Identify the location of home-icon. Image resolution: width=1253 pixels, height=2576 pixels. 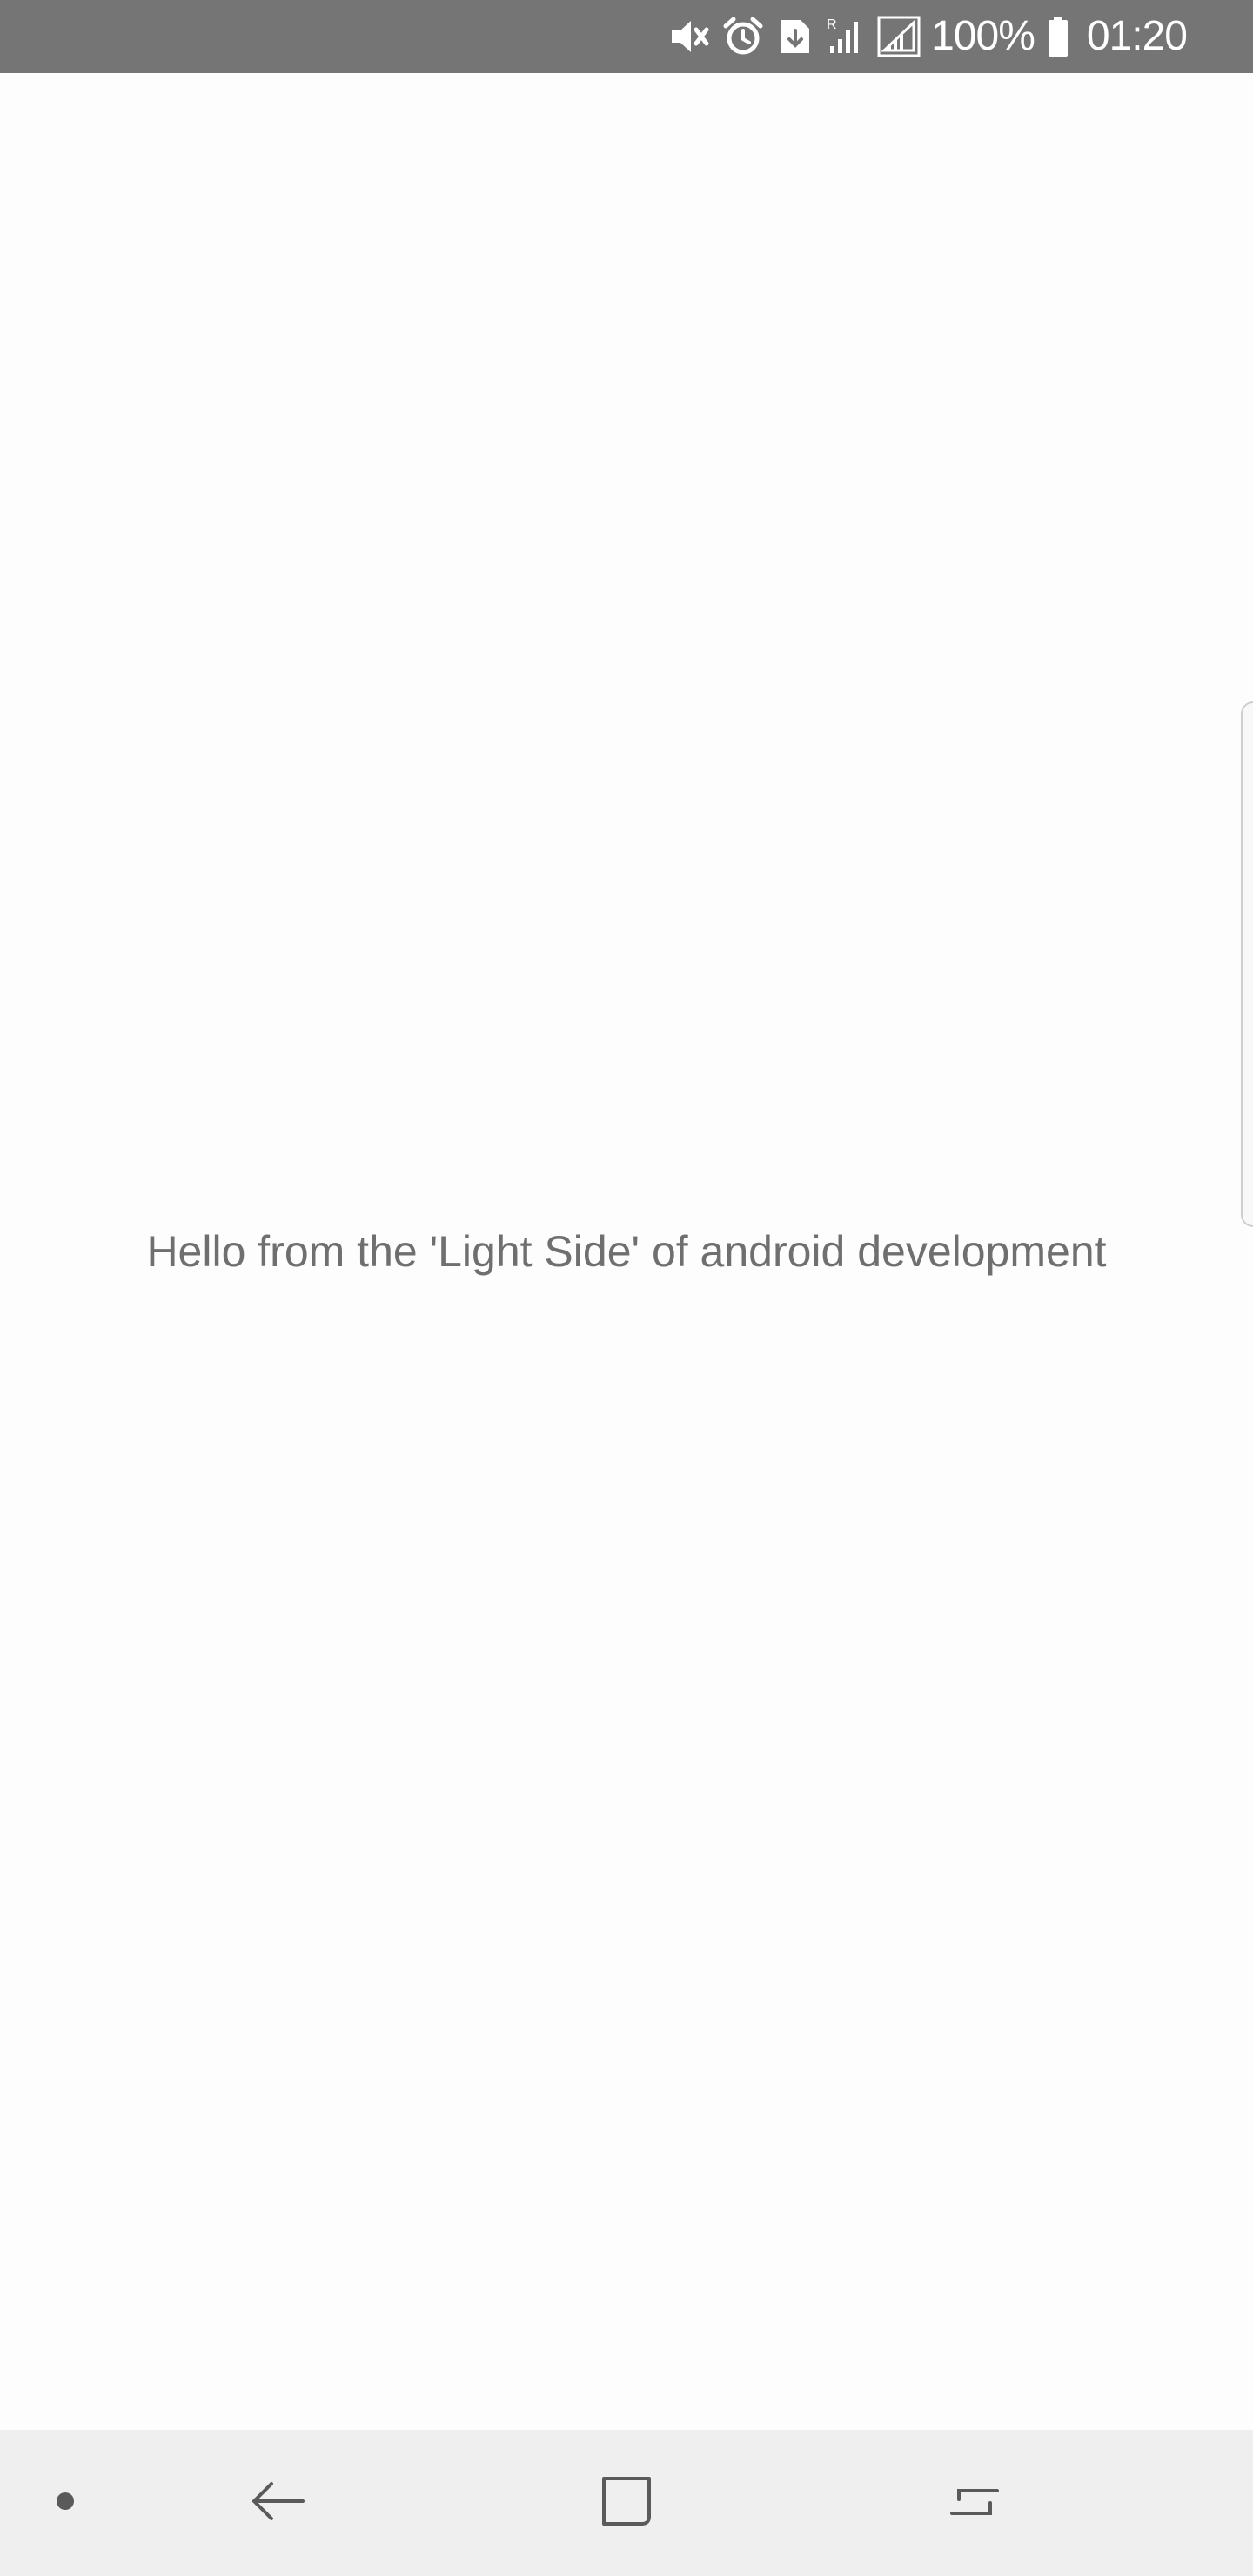
(626, 2503).